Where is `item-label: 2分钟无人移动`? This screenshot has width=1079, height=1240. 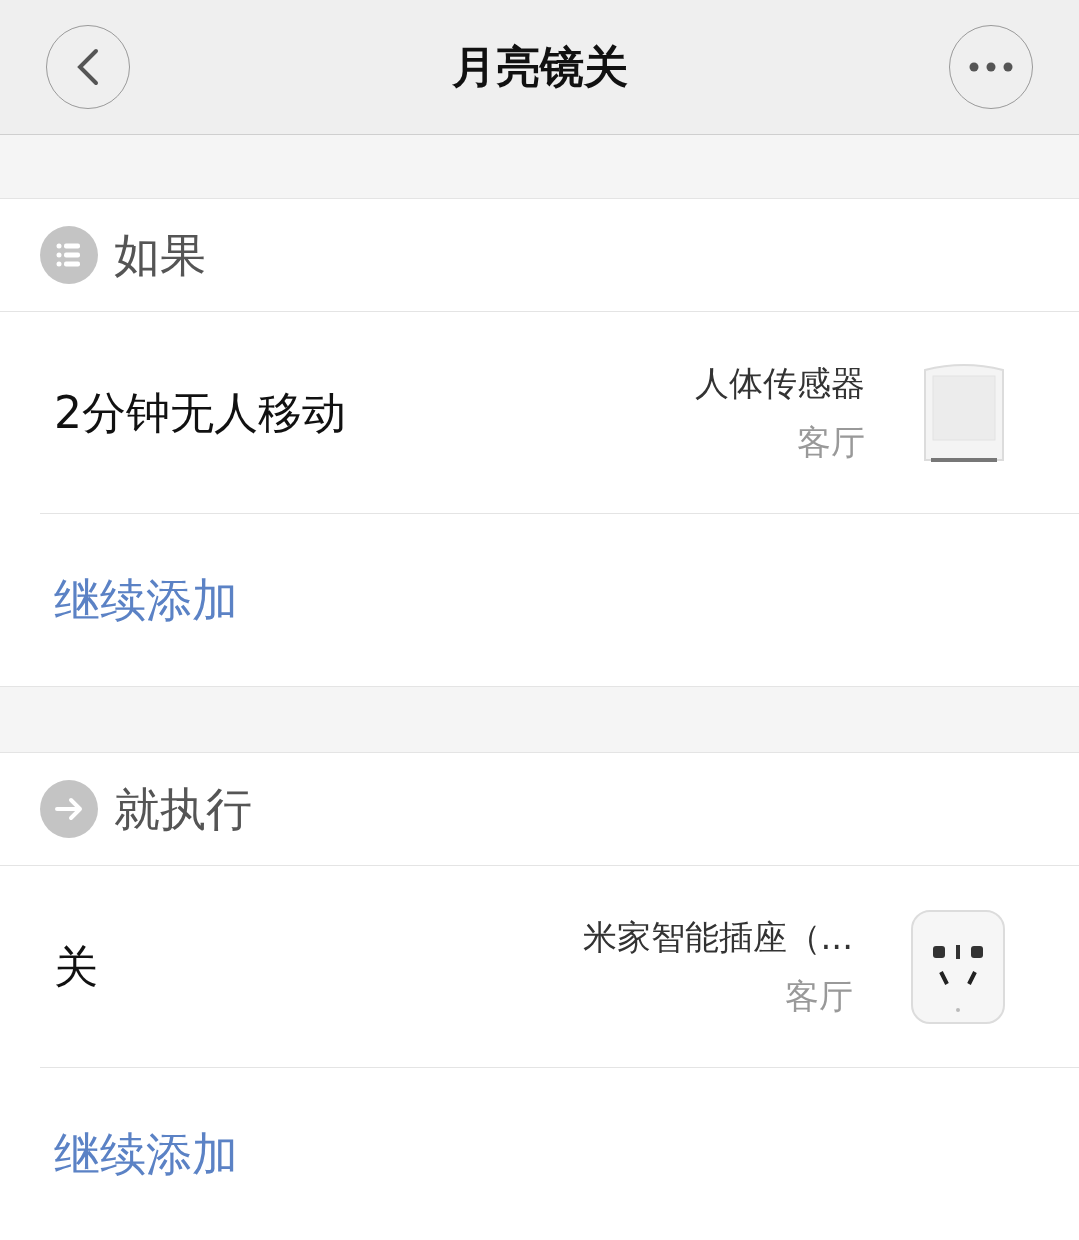
item-label: 2分钟无人移动 is located at coordinates (200, 412).